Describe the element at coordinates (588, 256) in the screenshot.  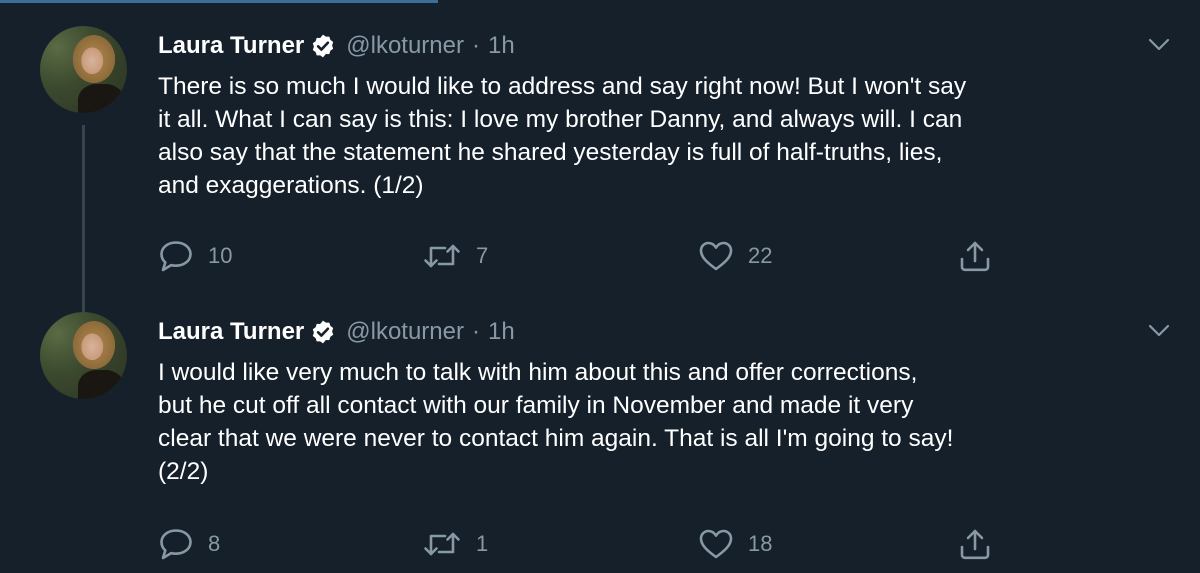
I see `tweet-actions: 10 7 22` at that location.